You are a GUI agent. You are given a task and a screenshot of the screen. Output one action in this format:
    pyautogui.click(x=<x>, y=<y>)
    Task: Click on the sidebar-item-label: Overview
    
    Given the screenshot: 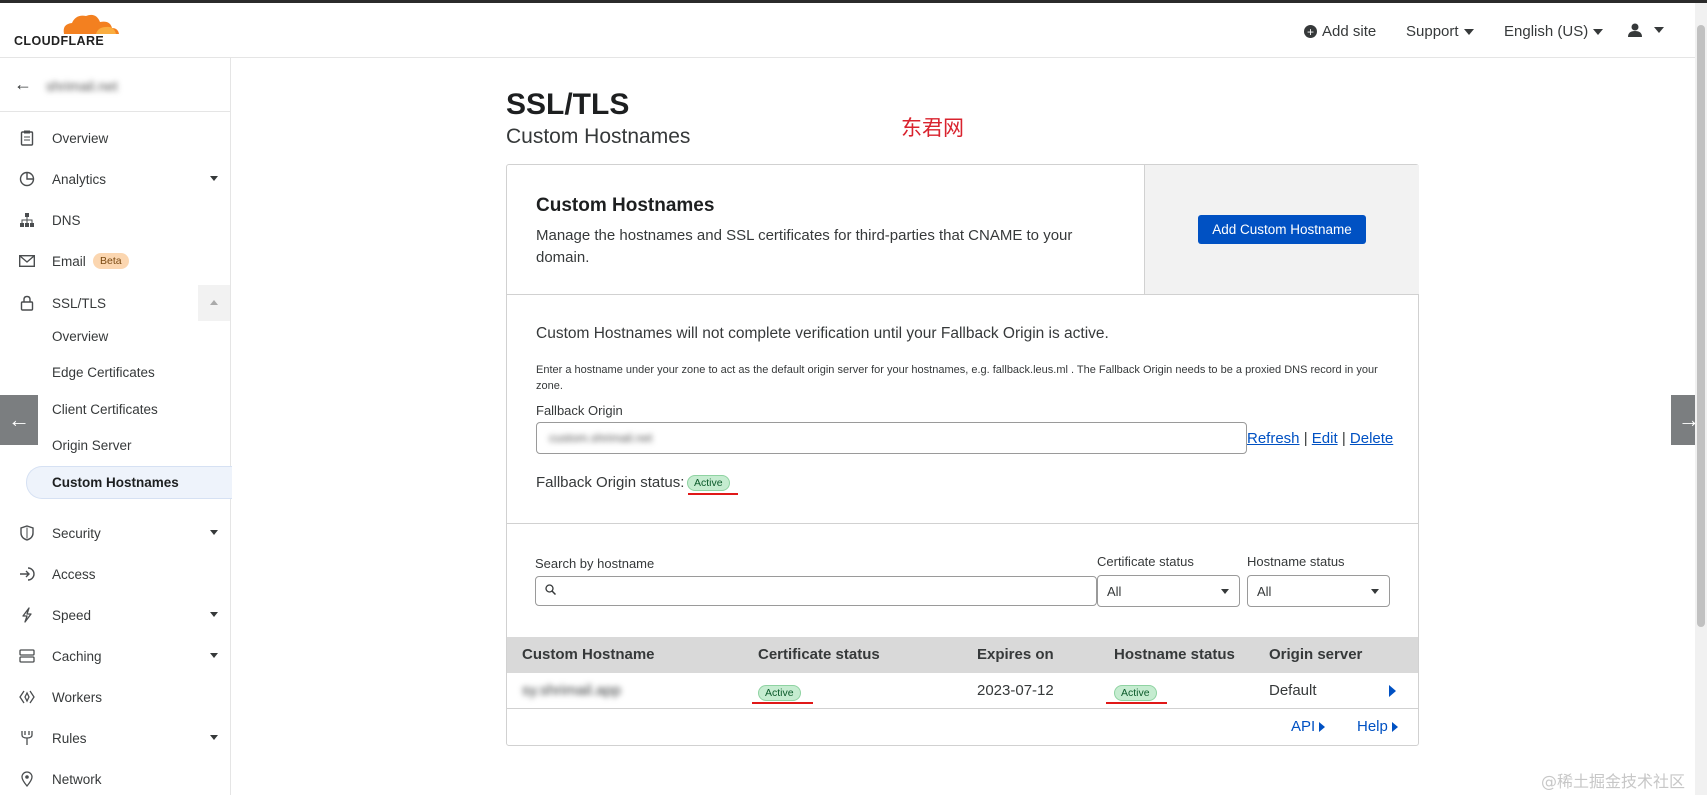 What is the action you would take?
    pyautogui.click(x=80, y=138)
    